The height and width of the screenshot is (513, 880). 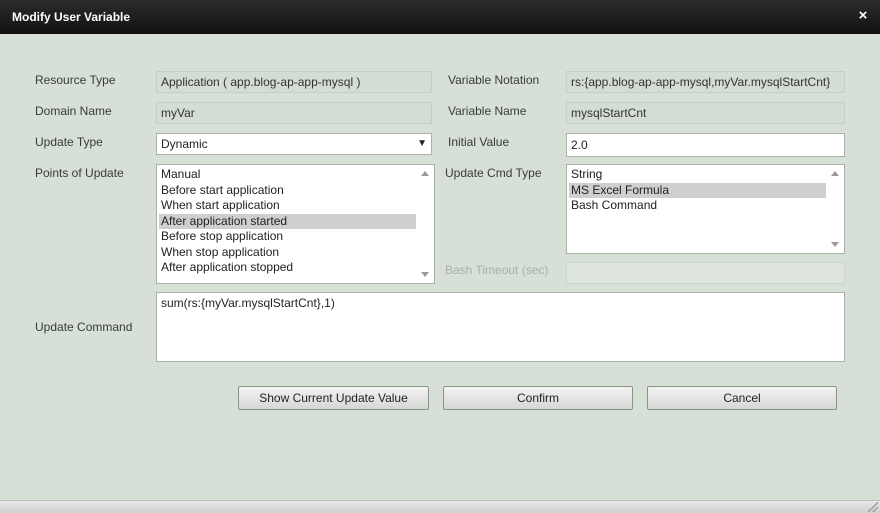 I want to click on initial-value-label: Initial Value, so click(x=479, y=142).